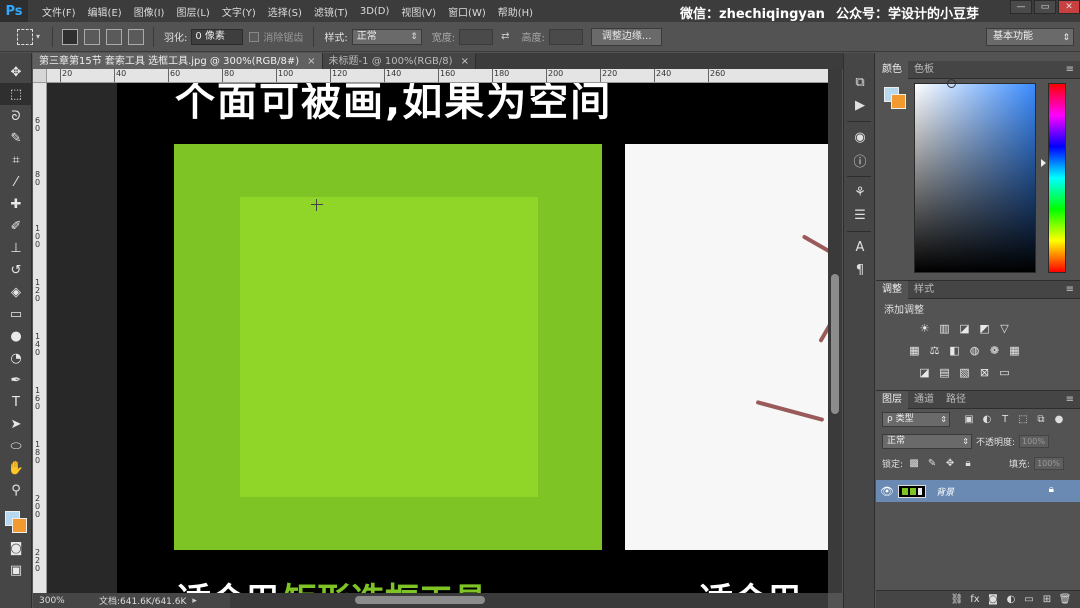 Image resolution: width=1080 pixels, height=608 pixels. Describe the element at coordinates (1057, 178) in the screenshot. I see `hue-slider` at that location.